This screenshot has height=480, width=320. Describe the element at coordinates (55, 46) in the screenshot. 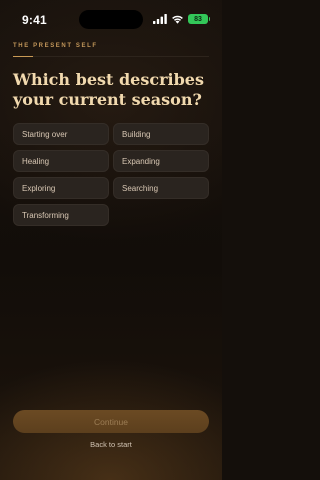

I see `section-label: THE PRESENT SELF` at that location.